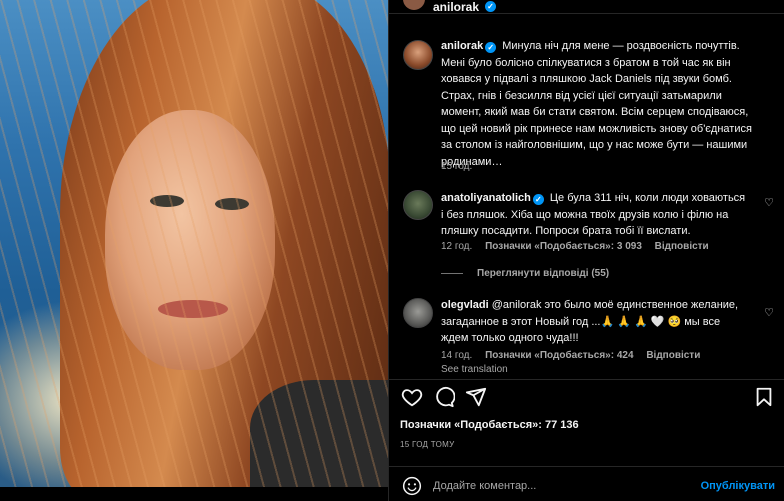 The width and height of the screenshot is (784, 501). I want to click on post-timestamp: 15 ГОД ТОМУ, so click(427, 444).